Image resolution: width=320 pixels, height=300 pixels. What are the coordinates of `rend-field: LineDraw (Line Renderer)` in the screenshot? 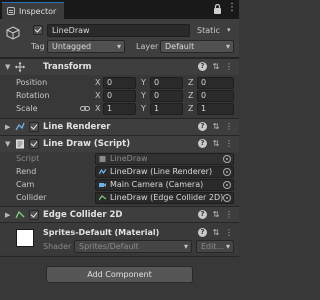 It's located at (164, 172).